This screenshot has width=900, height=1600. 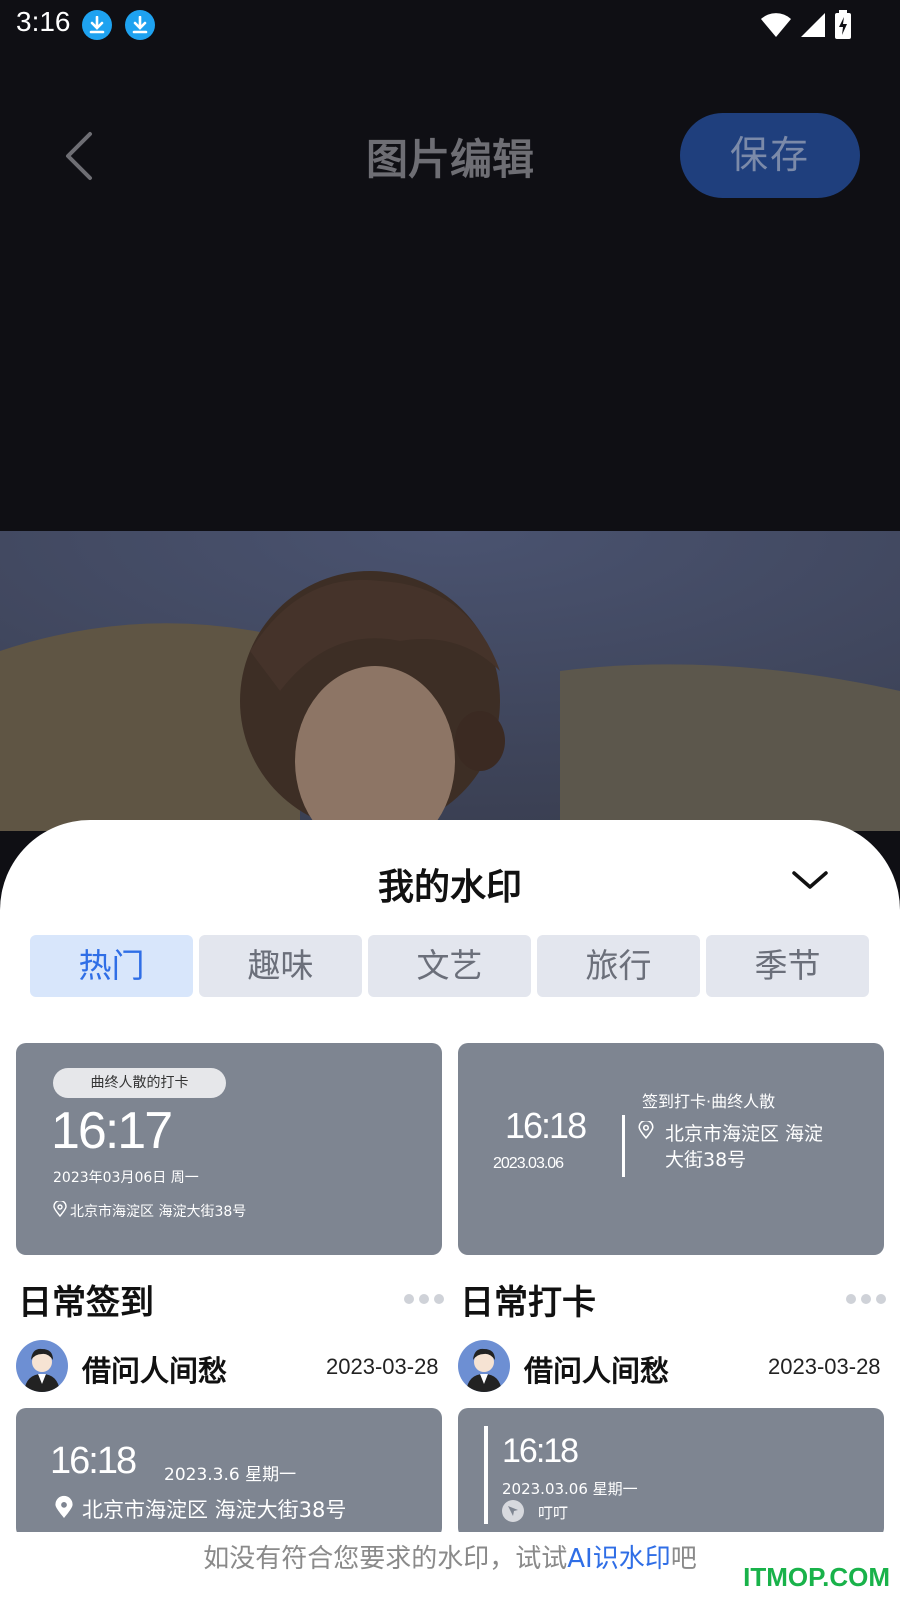 I want to click on watermark-card: 16:18 2023.3.6 星期一 北京市海淀区 海淀大街38号, so click(x=229, y=1473).